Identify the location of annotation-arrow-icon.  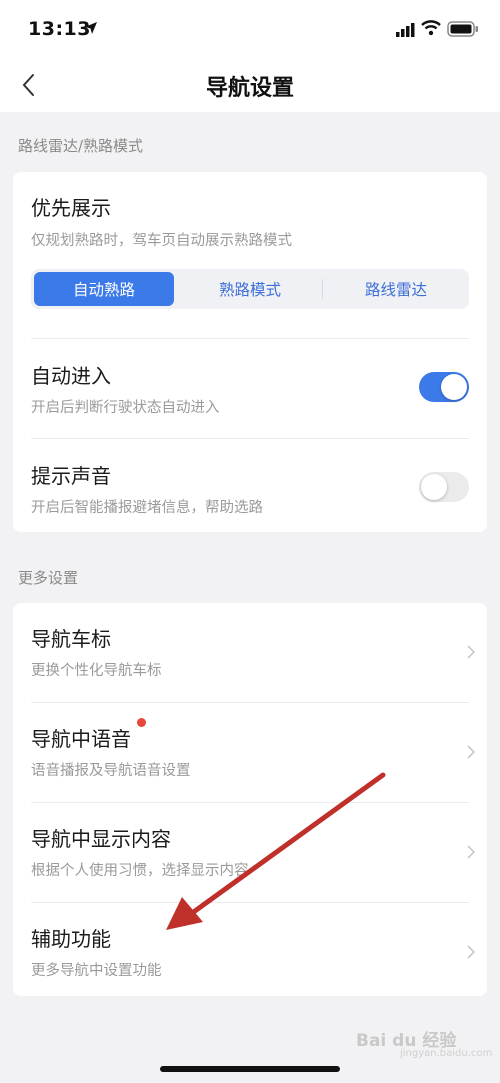
(276, 851).